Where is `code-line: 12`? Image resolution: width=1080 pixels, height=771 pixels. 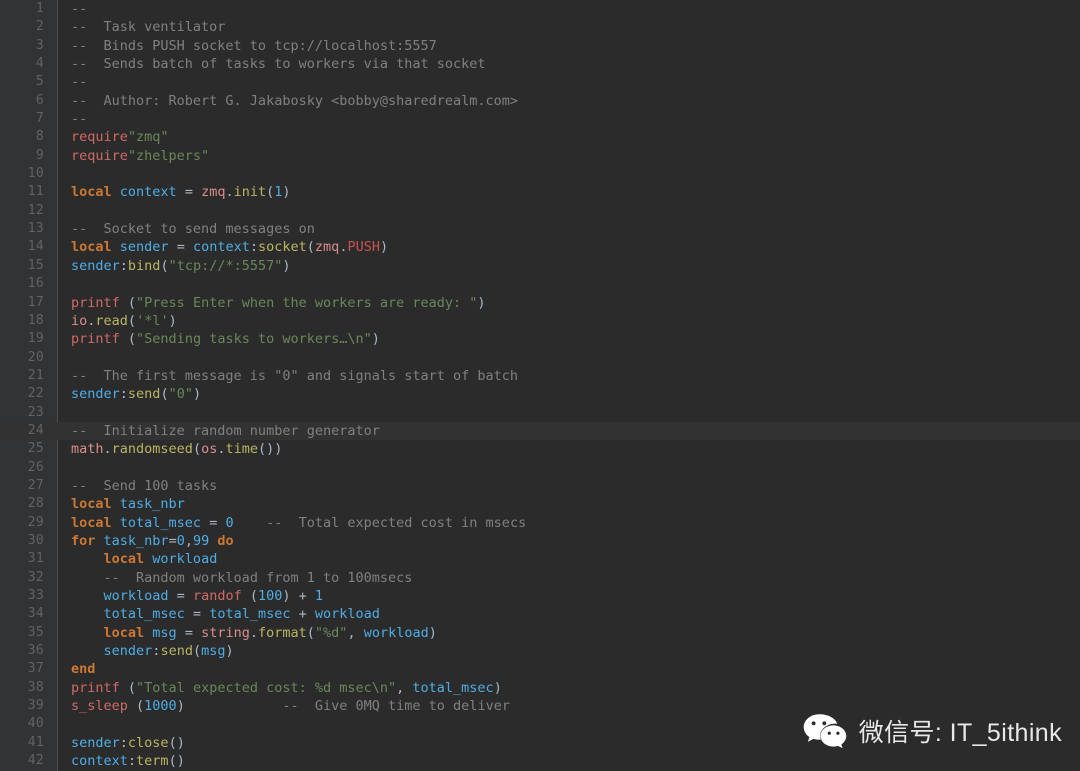 code-line: 12 is located at coordinates (540, 211).